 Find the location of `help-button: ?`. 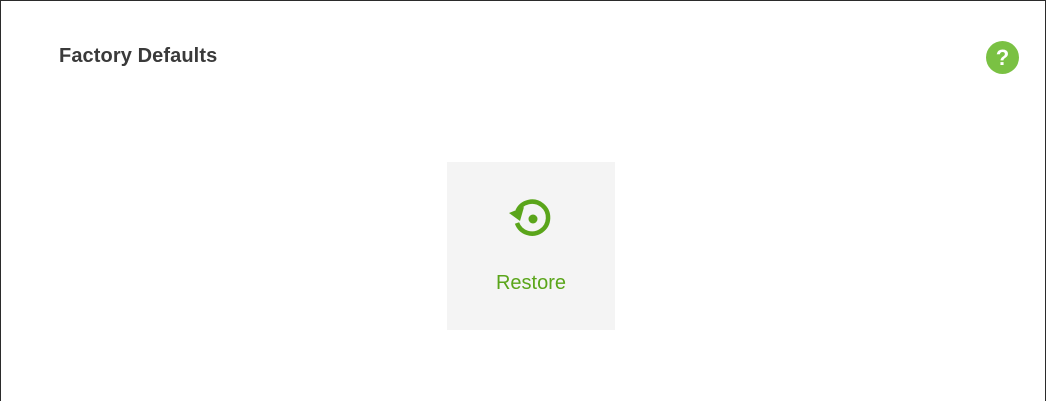

help-button: ? is located at coordinates (1002, 57).